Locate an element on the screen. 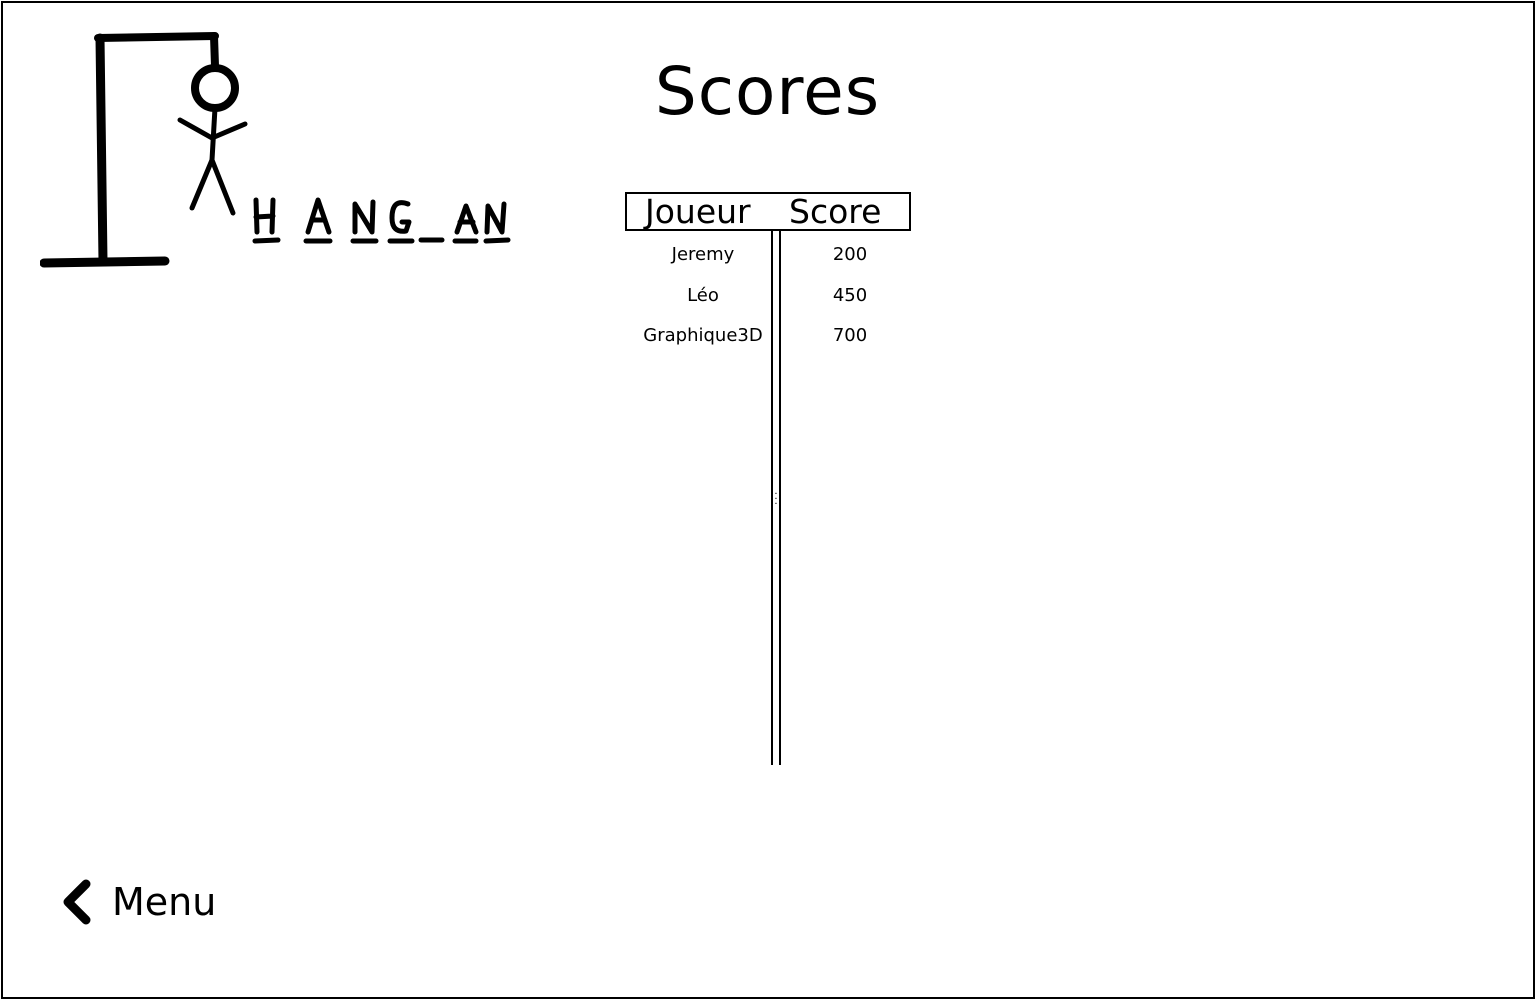  player-name-cell: Jeremy is located at coordinates (703, 254).